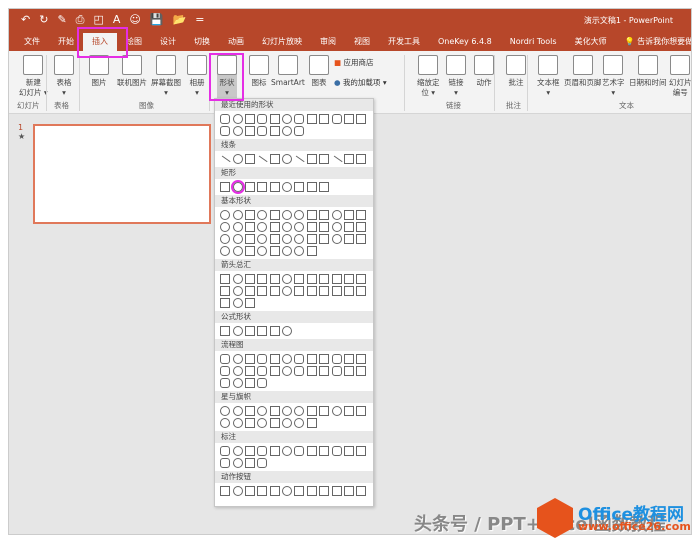 Image resolution: width=700 pixels, height=545 pixels. Describe the element at coordinates (516, 71) in the screenshot. I see `comment-button: 批注` at that location.